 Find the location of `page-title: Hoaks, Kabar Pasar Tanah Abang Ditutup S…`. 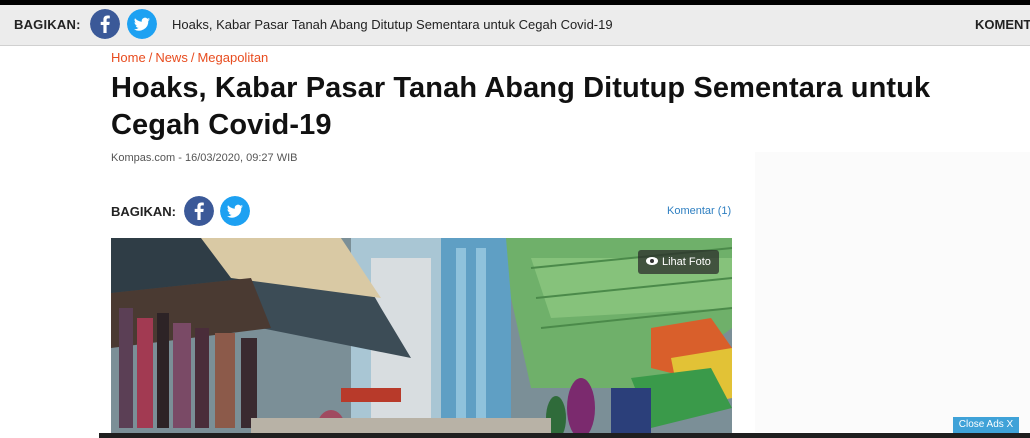

page-title: Hoaks, Kabar Pasar Tanah Abang Ditutup S… is located at coordinates (521, 106).